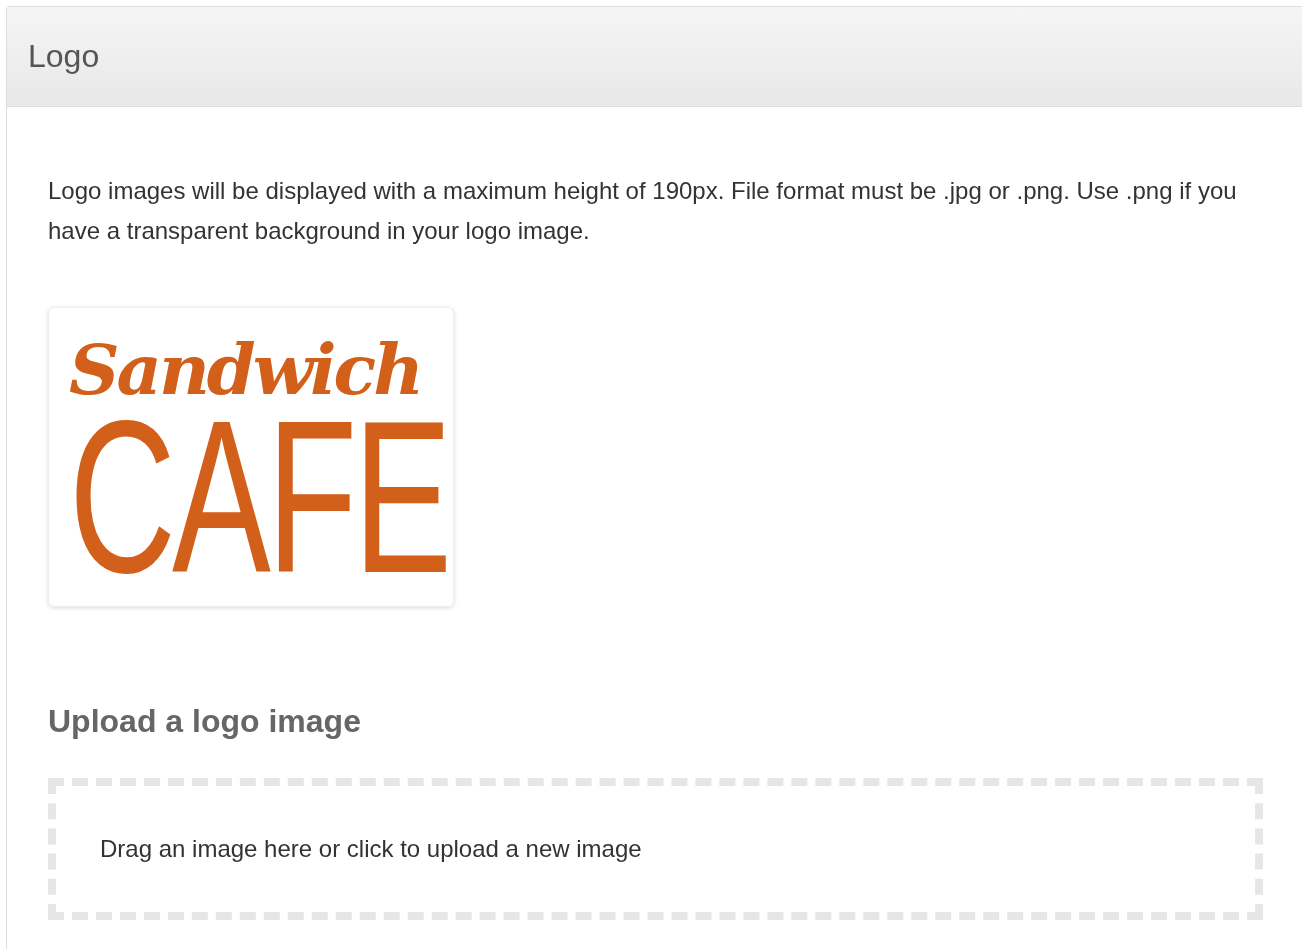 This screenshot has width=1302, height=949. Describe the element at coordinates (371, 849) in the screenshot. I see `dropzone-text: Drag an image here or click to upload a new image` at that location.